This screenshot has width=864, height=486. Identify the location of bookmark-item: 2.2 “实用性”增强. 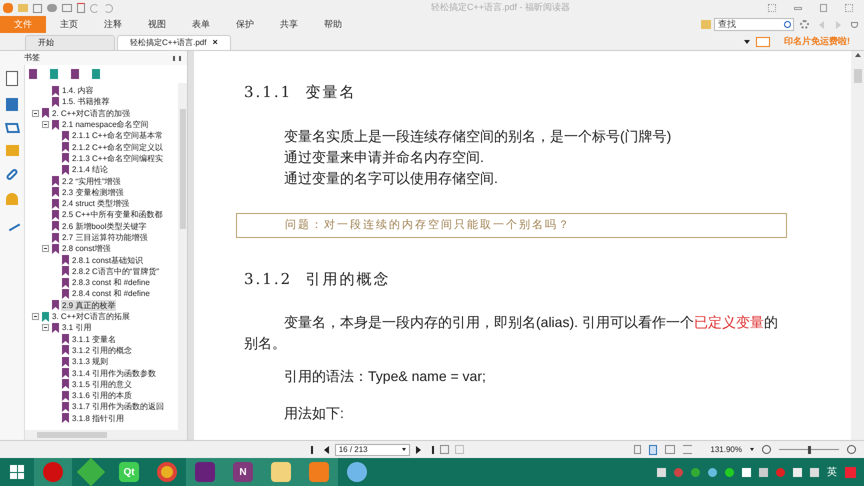
(91, 181).